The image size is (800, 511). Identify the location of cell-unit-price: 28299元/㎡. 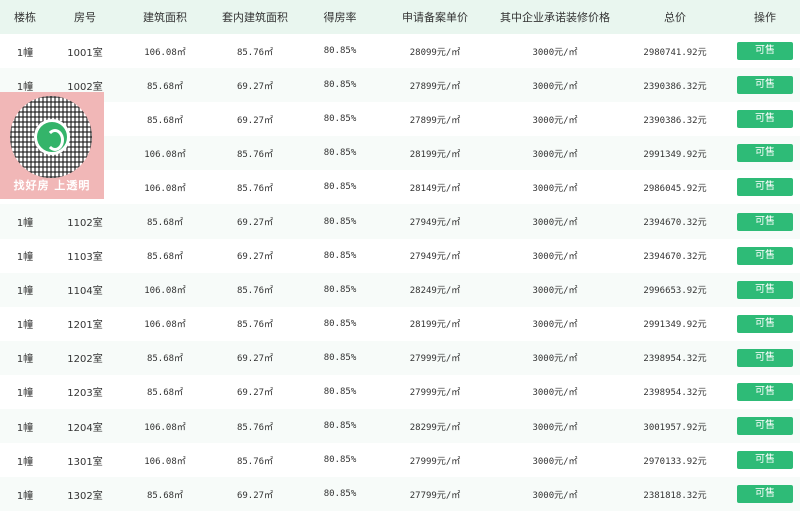
(435, 427).